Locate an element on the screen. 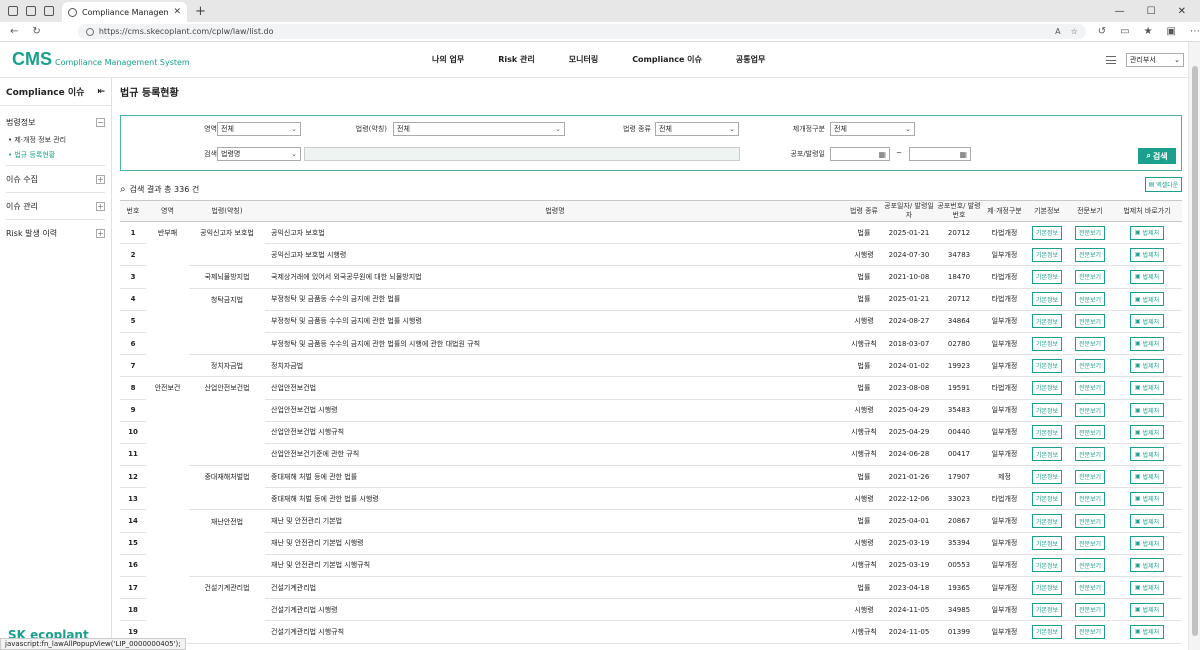 Image resolution: width=1200 pixels, height=650 pixels. cell-law-name: 중대재해 처벌 등에 관한 법률 시행령 is located at coordinates (555, 499).